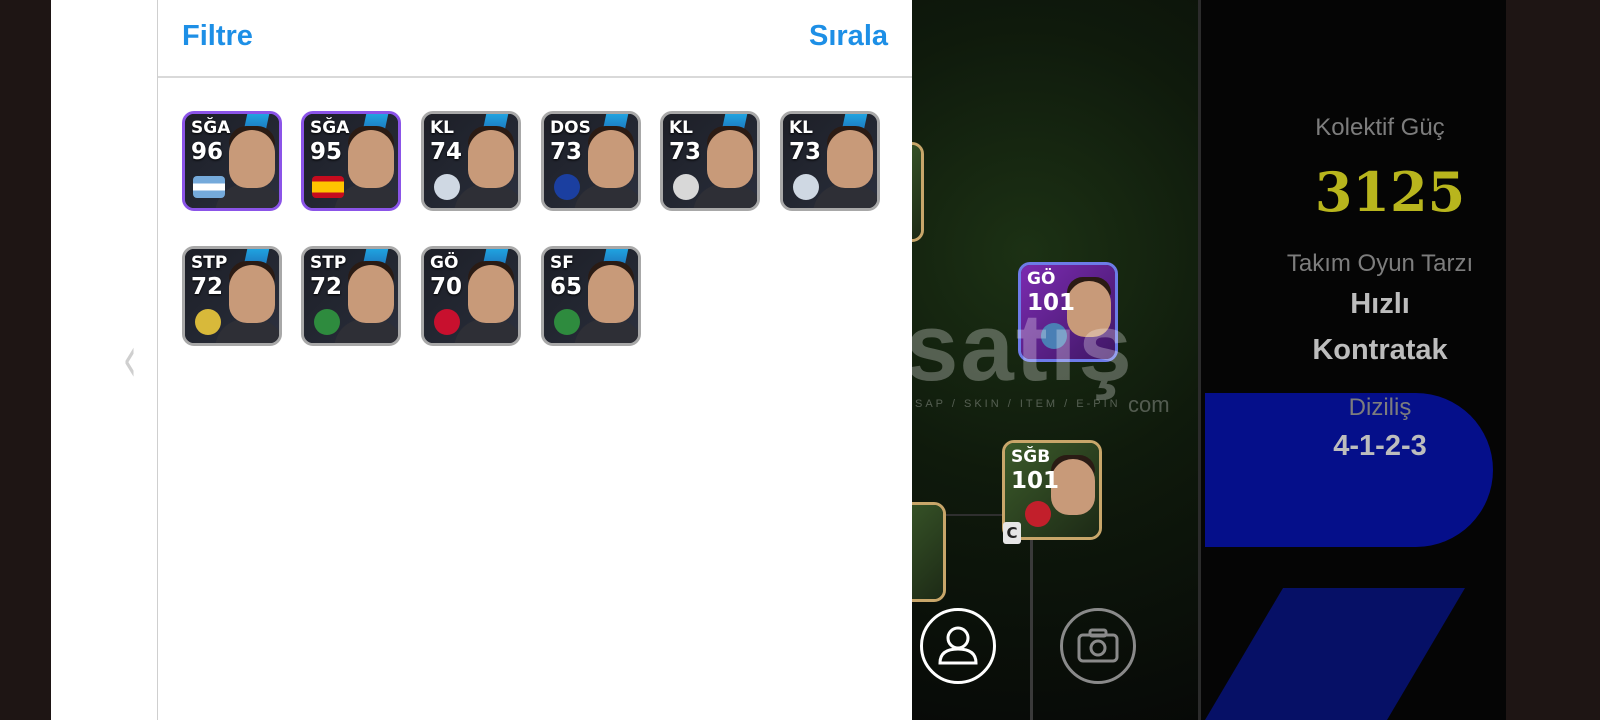 This screenshot has height=720, width=1600. Describe the element at coordinates (1031, 616) in the screenshot. I see `pitch-line-vertical` at that location.